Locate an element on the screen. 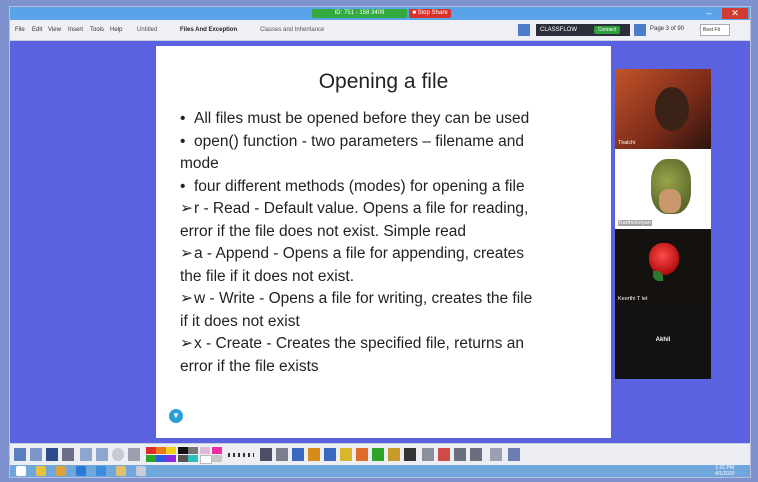 The image size is (758, 482). table-tool-icon is located at coordinates (36, 454).